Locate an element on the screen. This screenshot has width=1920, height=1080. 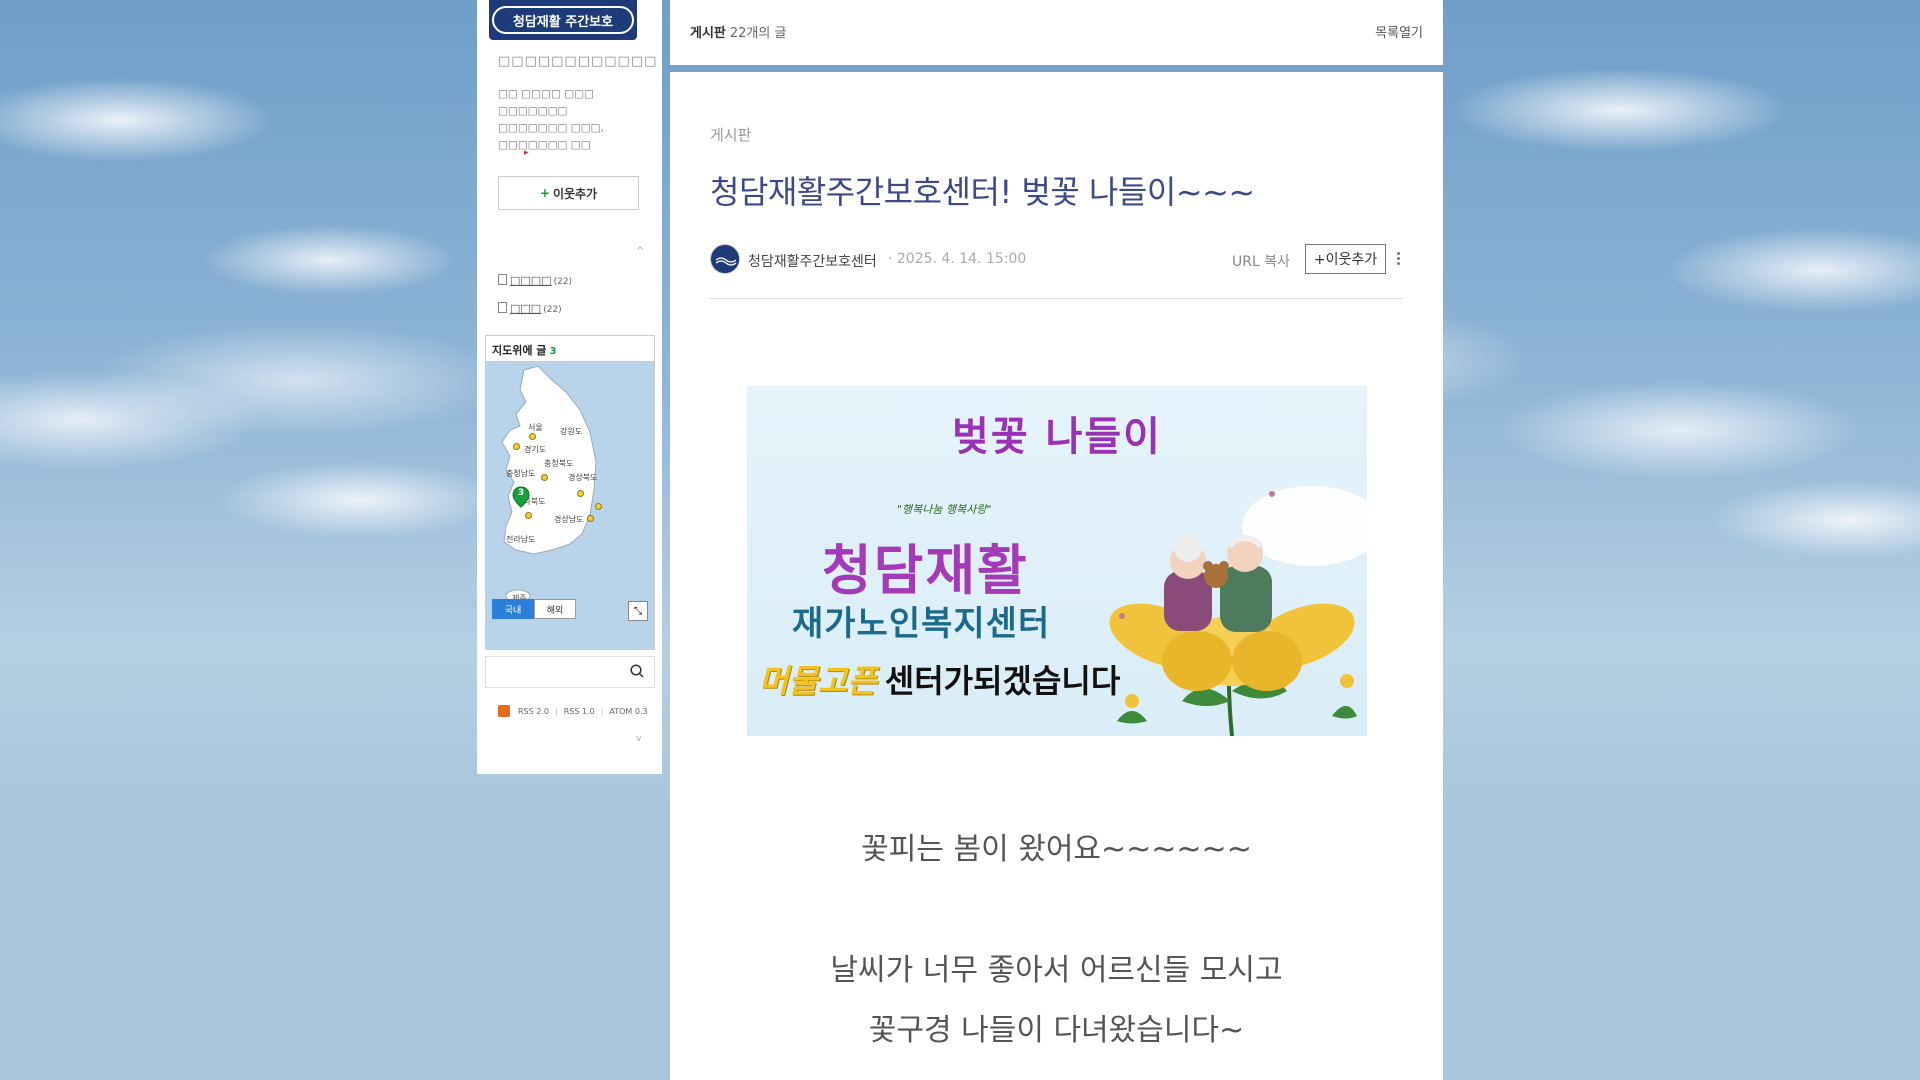
avatar is located at coordinates (725, 259).